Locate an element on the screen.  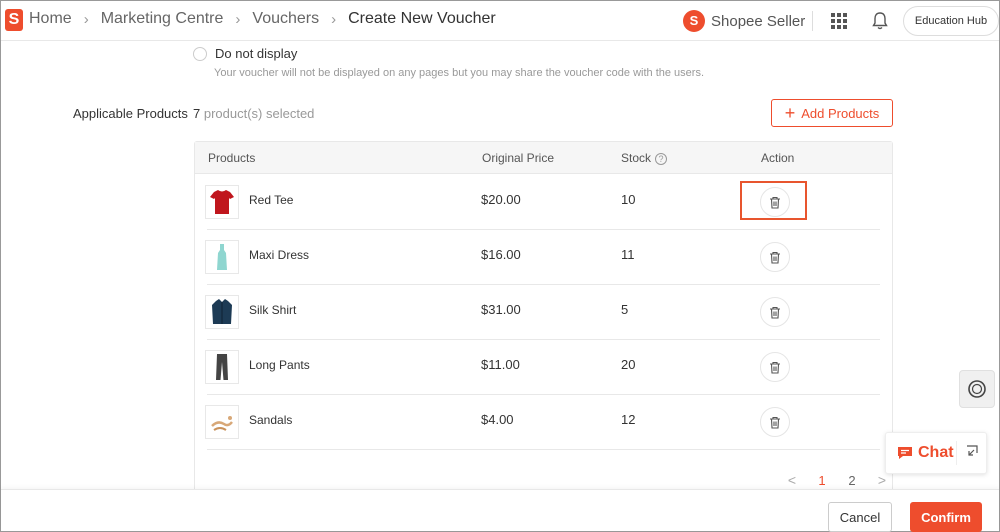
product-stock: 11 is located at coordinates (628, 254).